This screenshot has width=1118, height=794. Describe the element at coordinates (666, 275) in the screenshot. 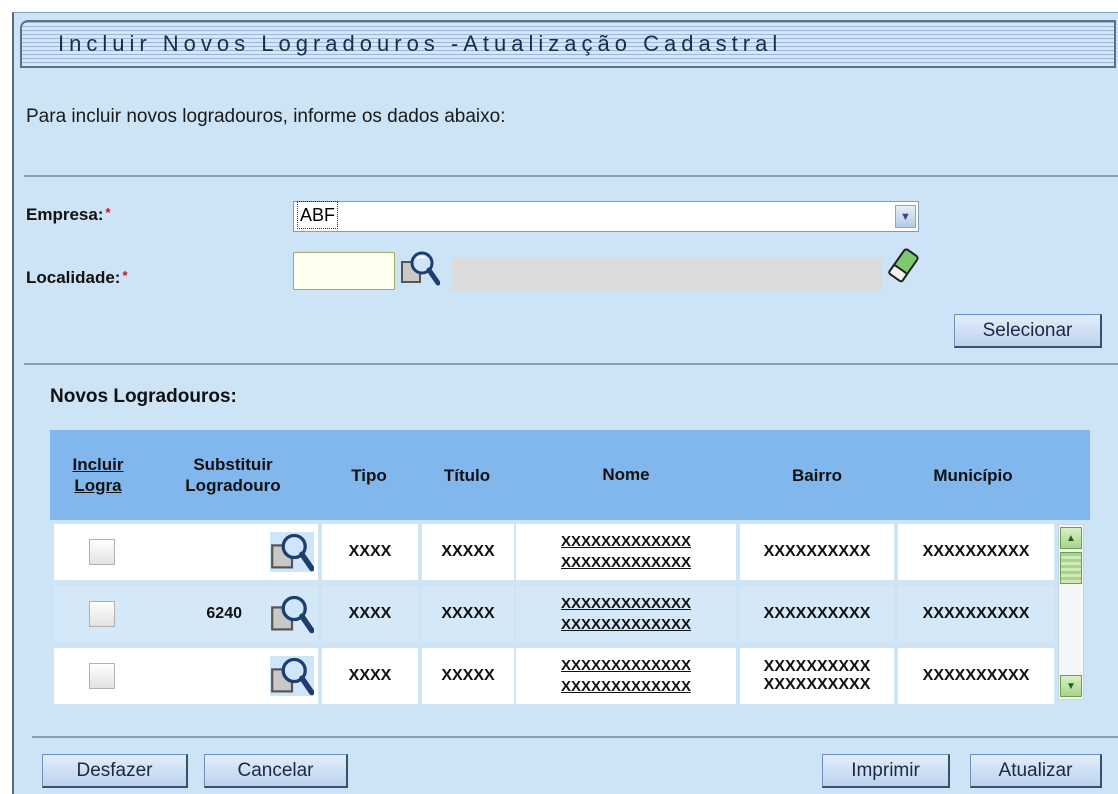

I see `localidade-description-field` at that location.